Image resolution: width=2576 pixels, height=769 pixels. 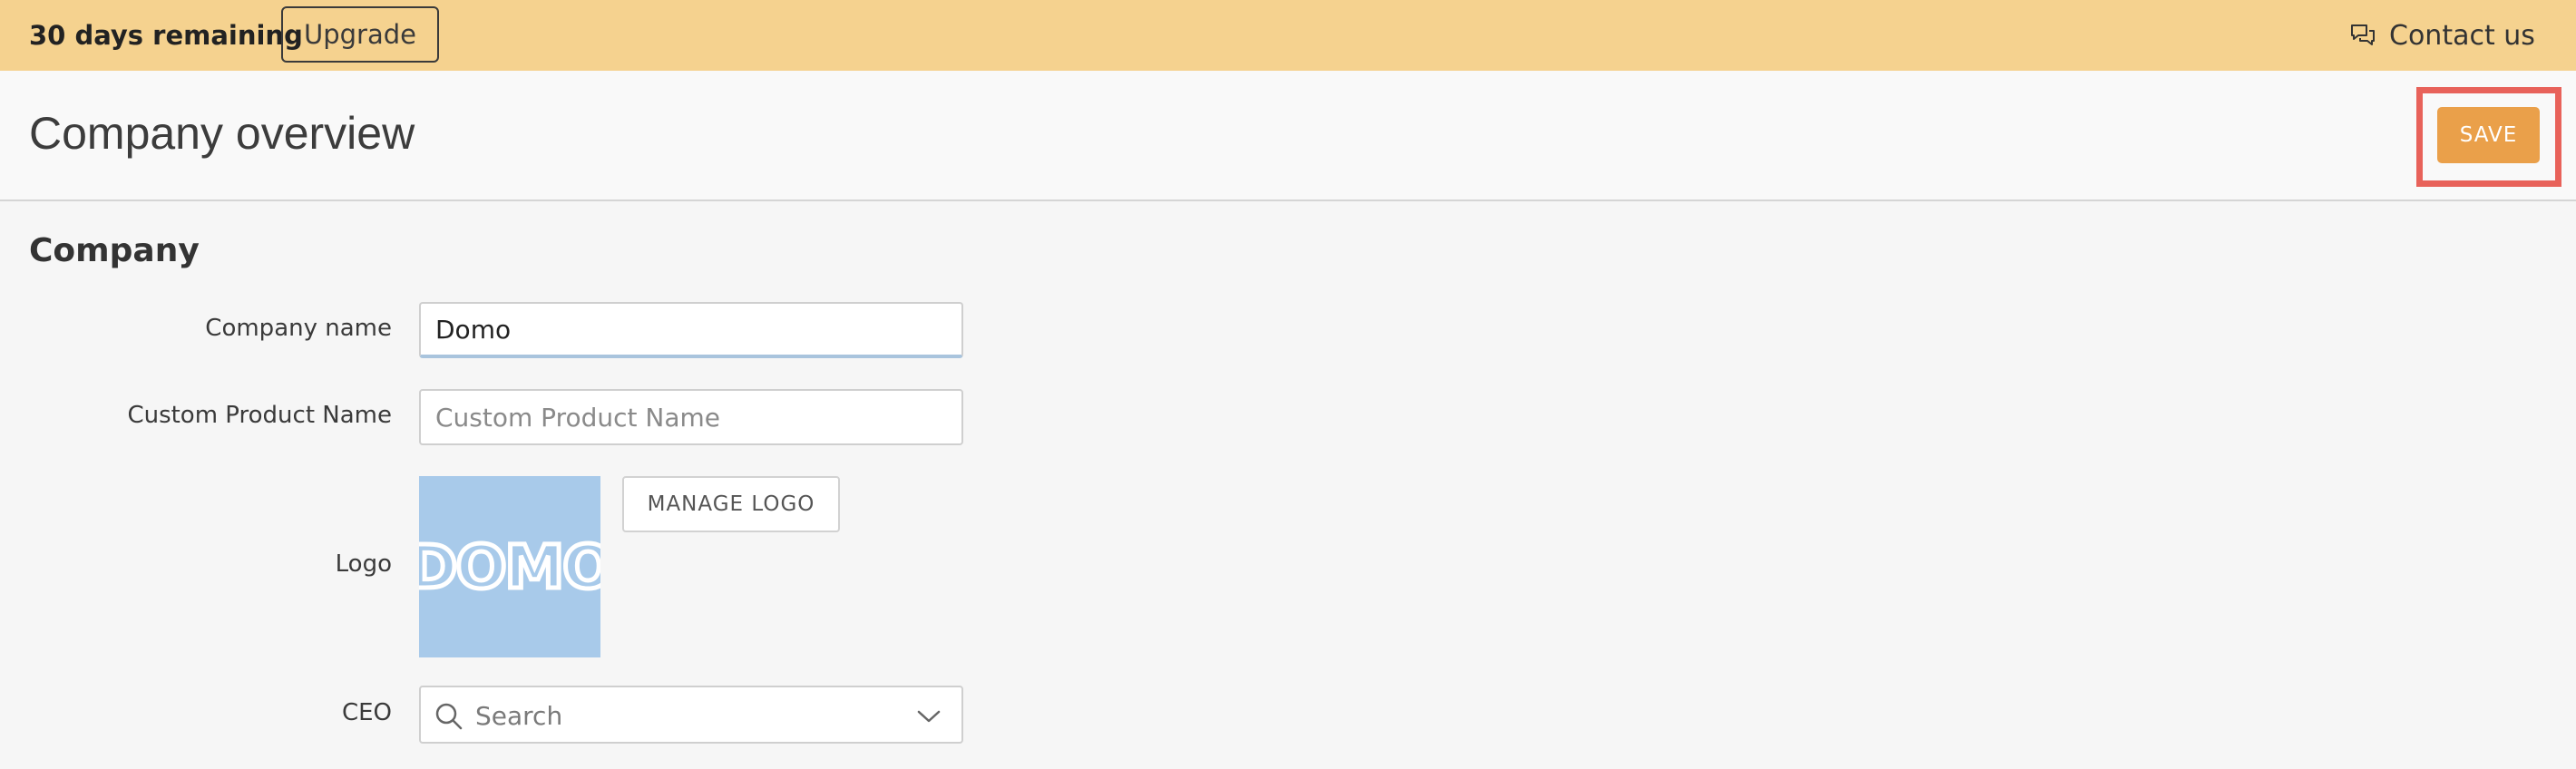 I want to click on ceo-label: CEO, so click(x=366, y=712).